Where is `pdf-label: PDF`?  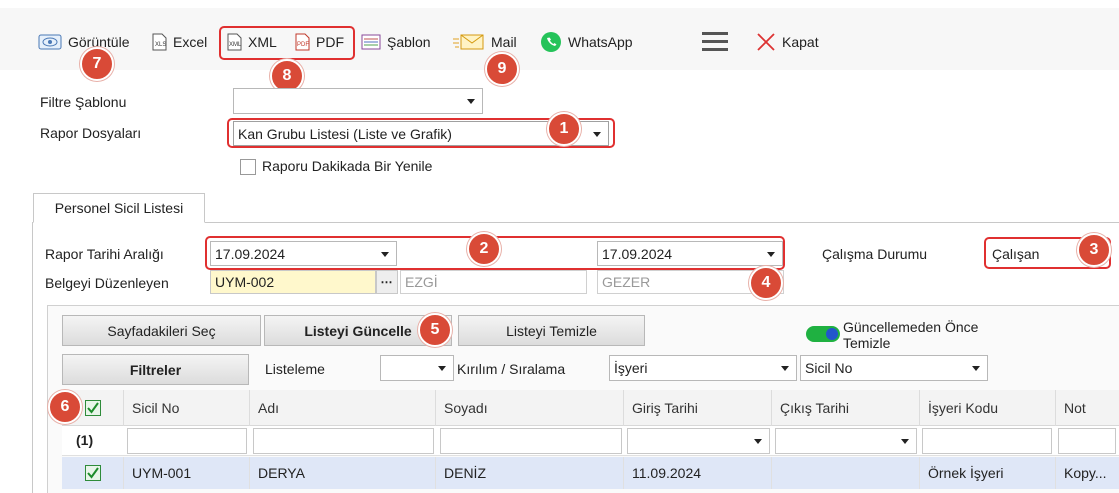
pdf-label: PDF is located at coordinates (330, 42).